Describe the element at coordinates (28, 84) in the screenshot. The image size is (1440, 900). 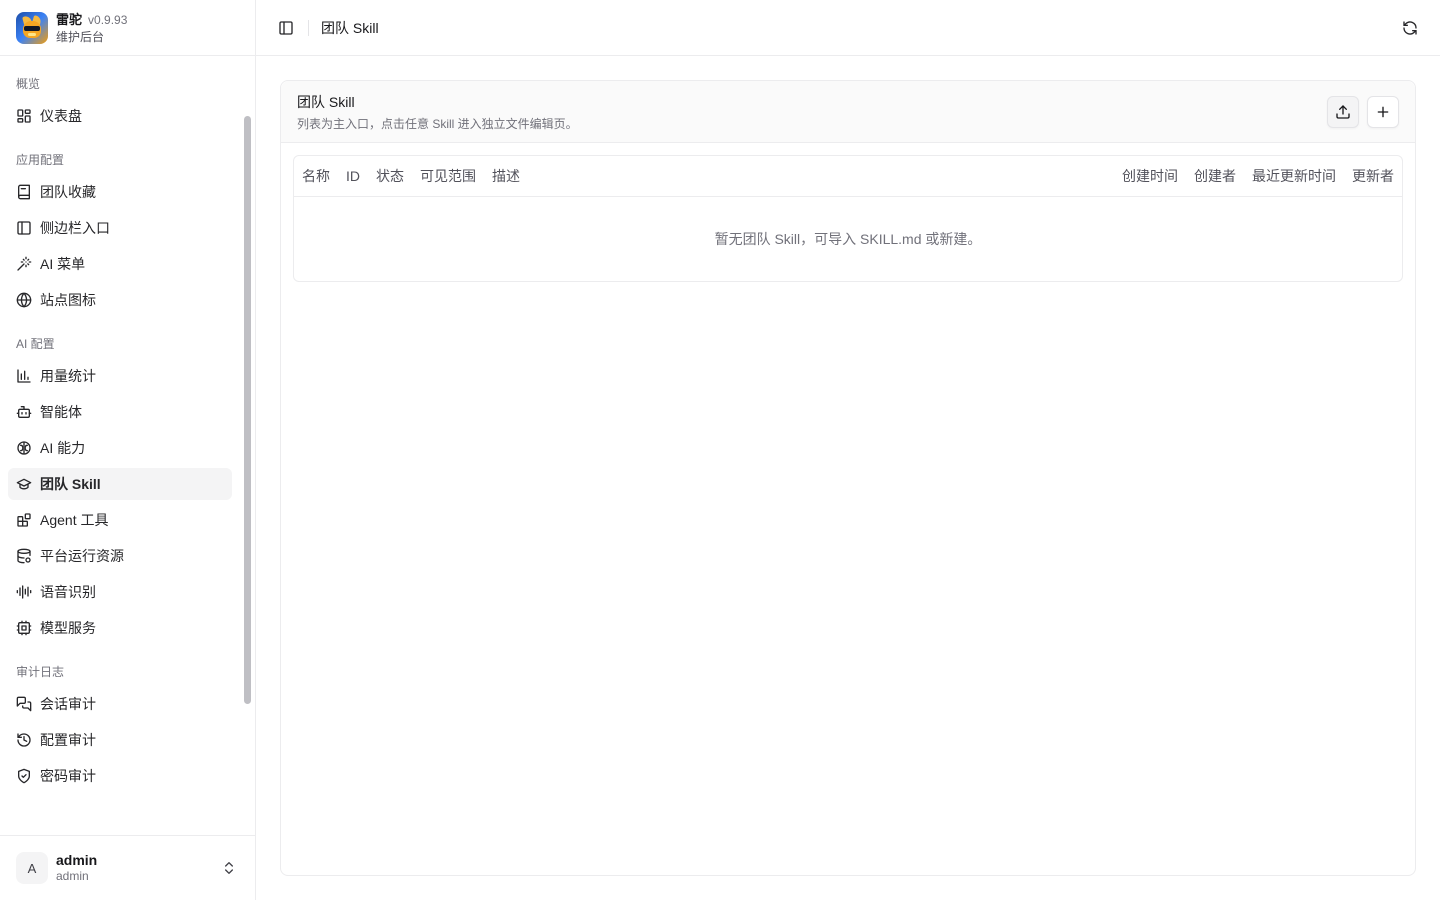
I see `group-label: 概览` at that location.